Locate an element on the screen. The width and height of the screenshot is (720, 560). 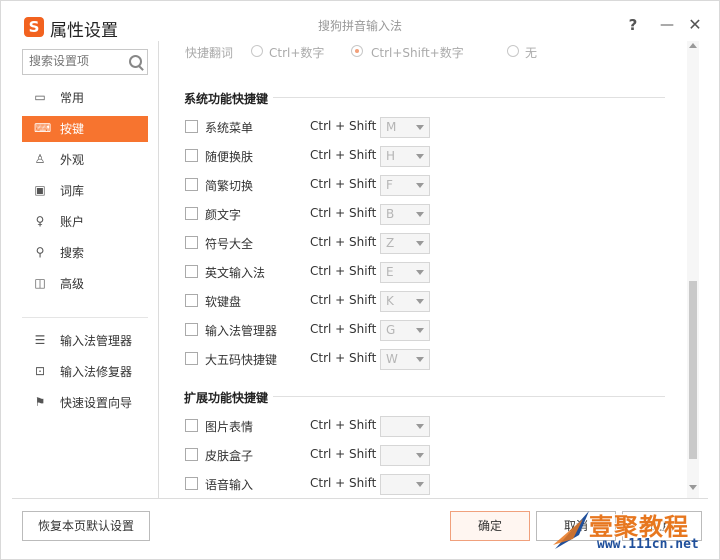
sidebar-tool-ime-manager: ☰ 输入法管理器 is located at coordinates (85, 341).